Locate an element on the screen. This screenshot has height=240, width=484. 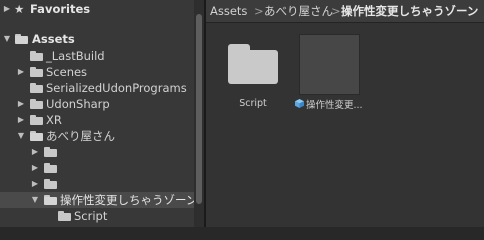
tree-item-udonsharp: ▶ UdonSharp is located at coordinates (97, 104).